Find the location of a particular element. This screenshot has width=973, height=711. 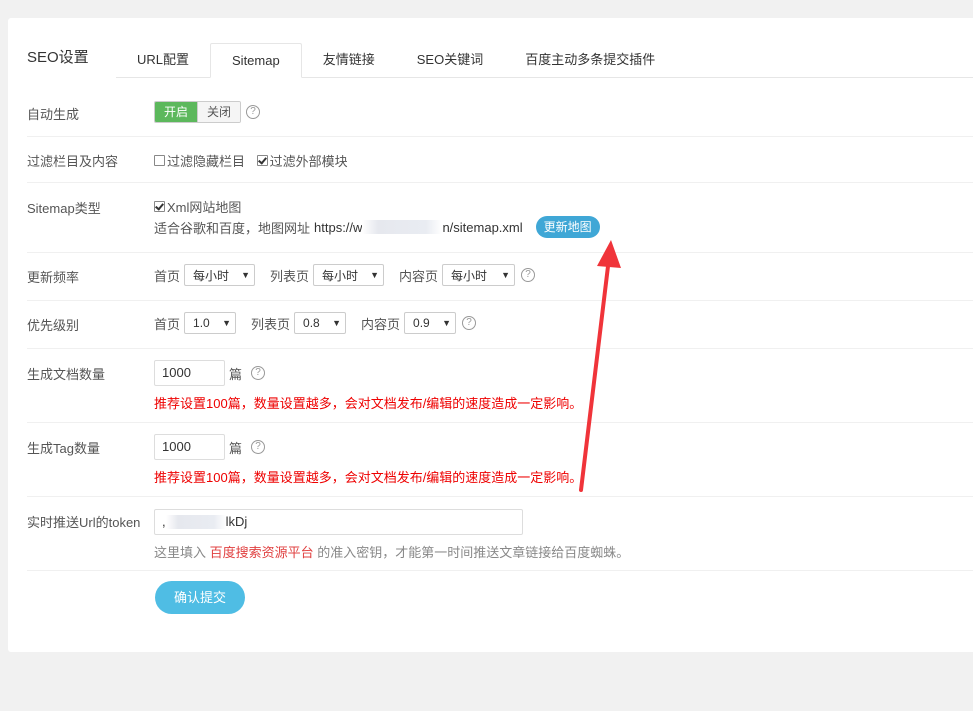

token-hint: 这里填入 百度搜索资源平台 的准入密钥，才能第一时间推送文章链接给百度蜘蛛。 is located at coordinates (392, 552).